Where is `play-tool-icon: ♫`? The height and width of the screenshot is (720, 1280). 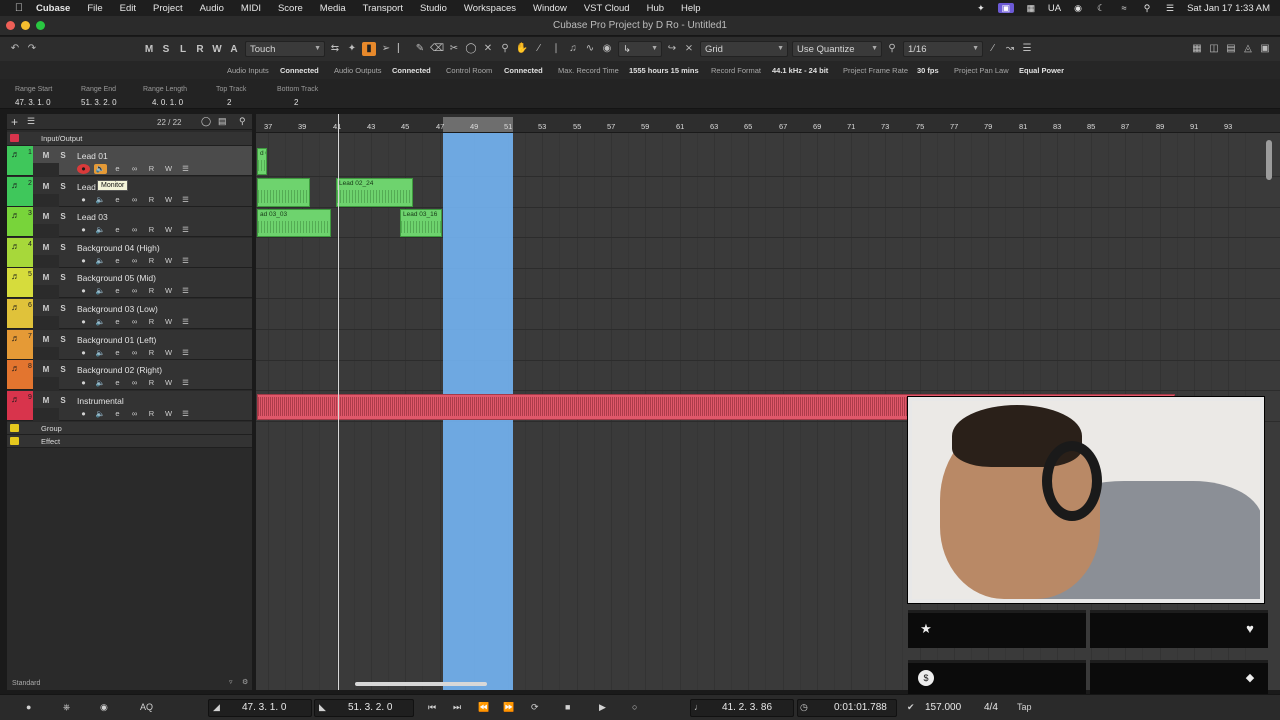
play-tool-icon: ♫ is located at coordinates (573, 49).